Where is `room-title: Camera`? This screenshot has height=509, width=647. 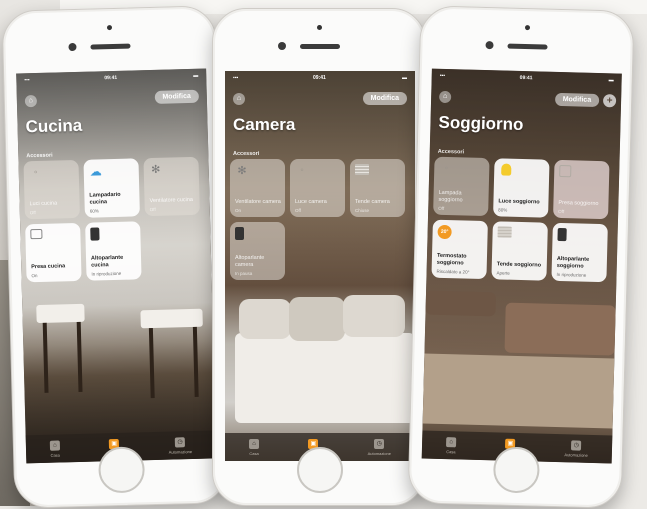
room-title: Camera is located at coordinates (264, 124).